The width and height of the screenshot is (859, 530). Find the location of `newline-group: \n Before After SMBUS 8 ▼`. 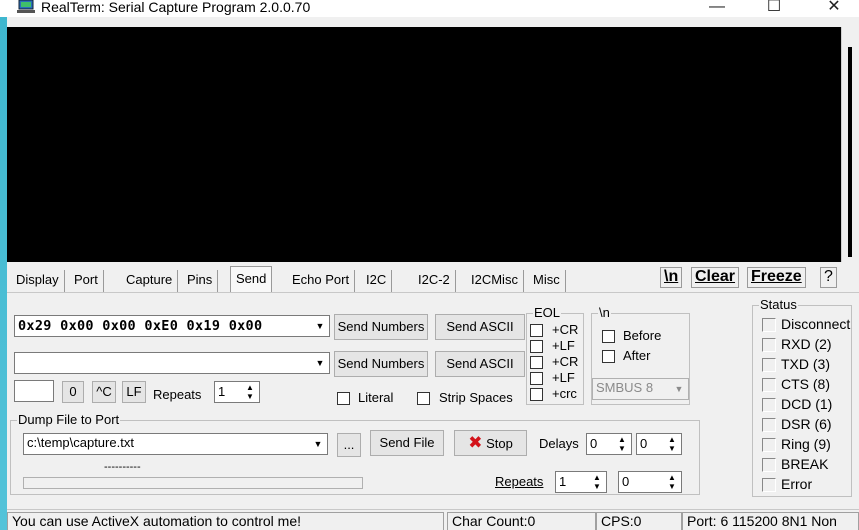

newline-group: \n Before After SMBUS 8 ▼ is located at coordinates (640, 355).